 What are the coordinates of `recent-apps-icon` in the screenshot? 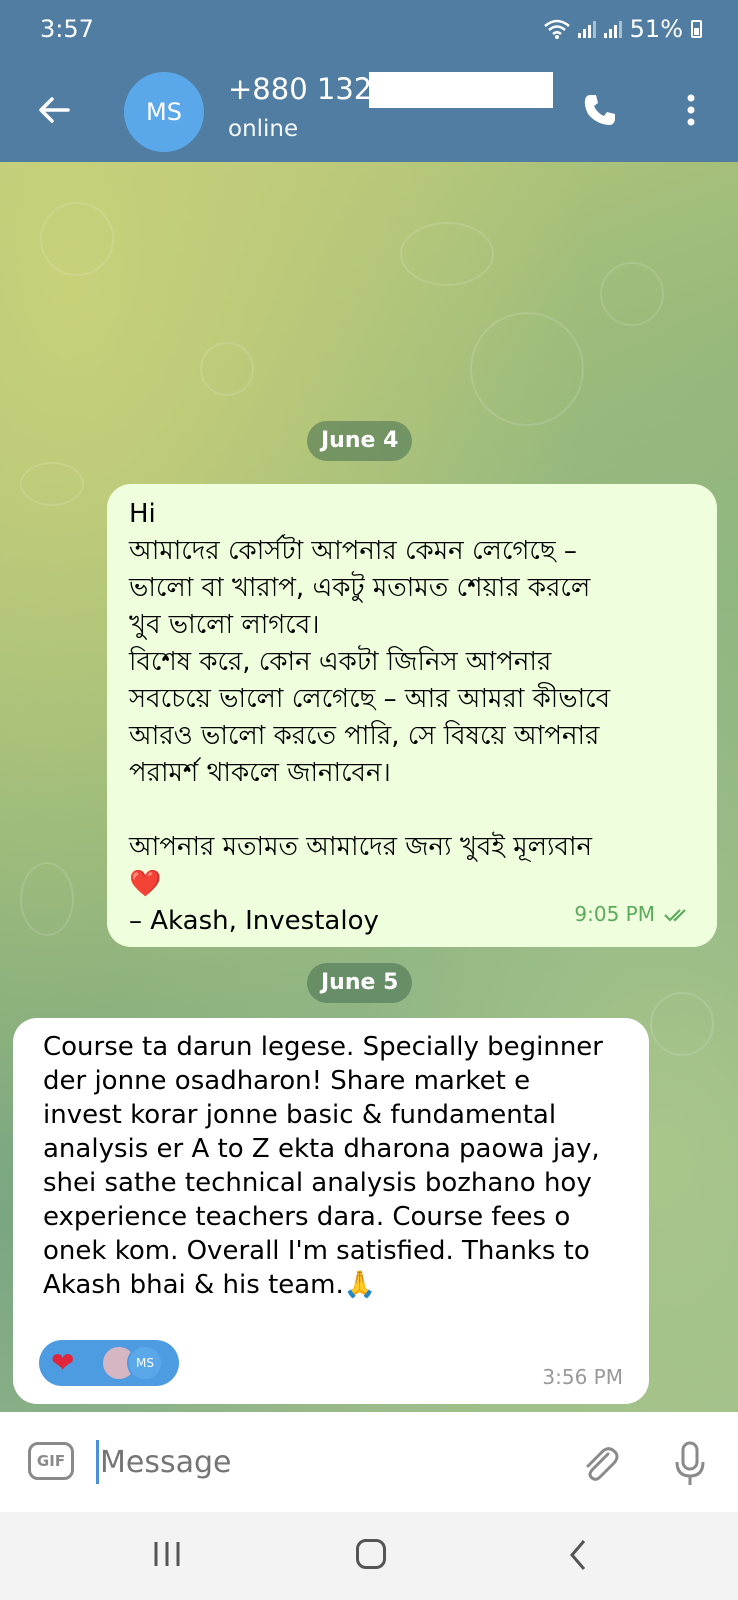 It's located at (167, 1554).